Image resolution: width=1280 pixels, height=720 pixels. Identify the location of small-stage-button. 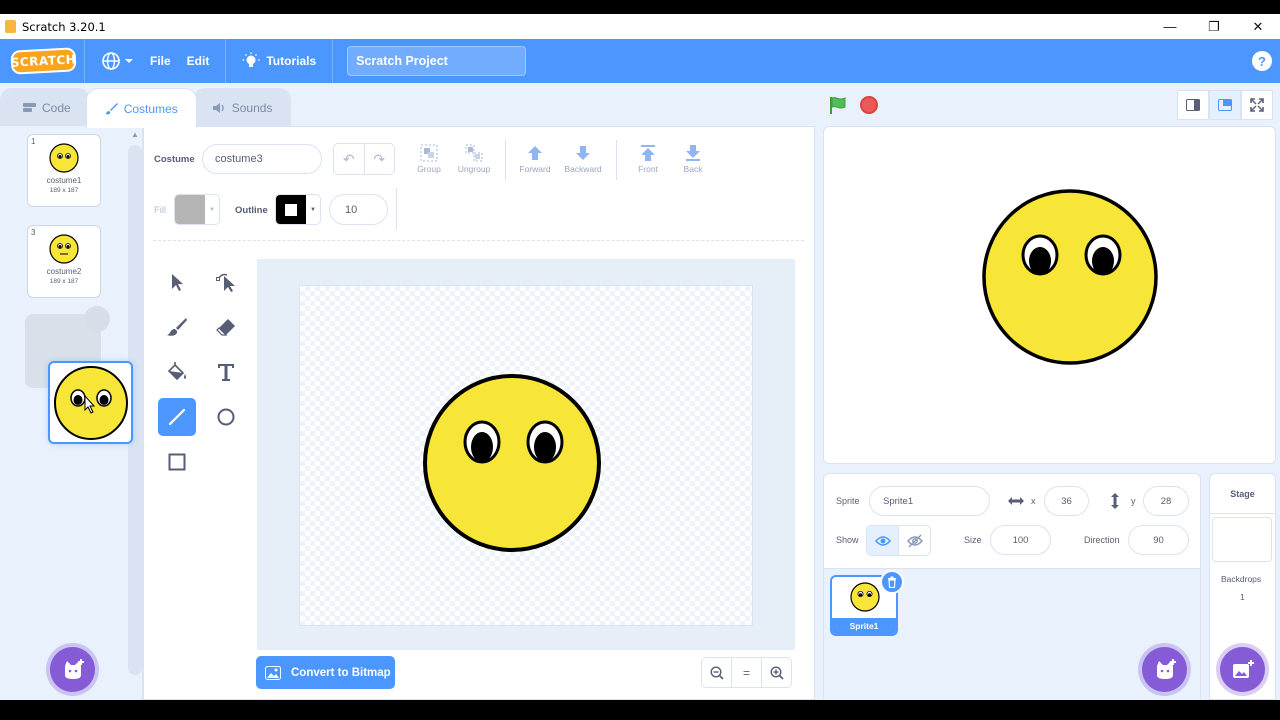
(1193, 105).